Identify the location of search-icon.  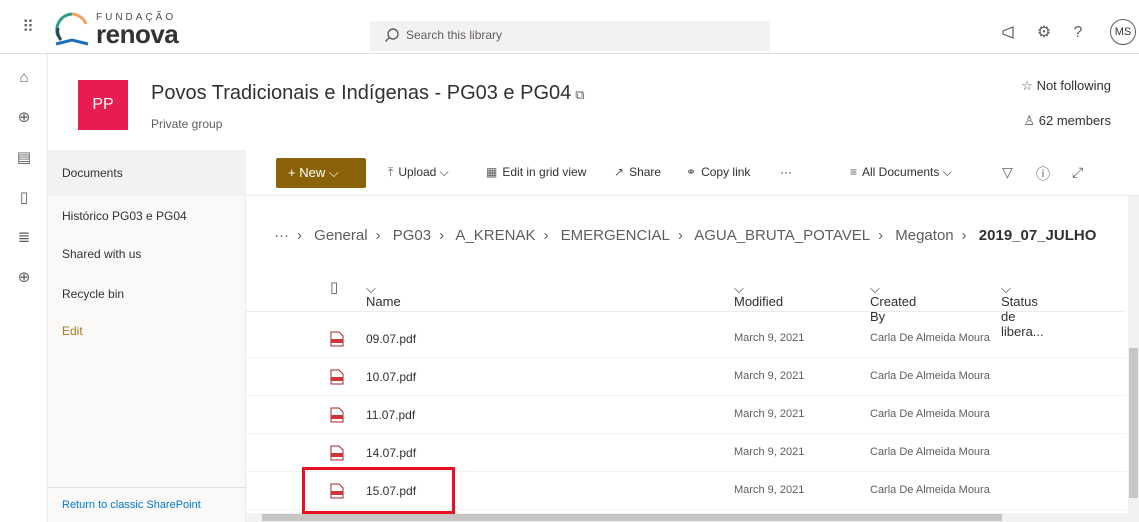
(392, 35).